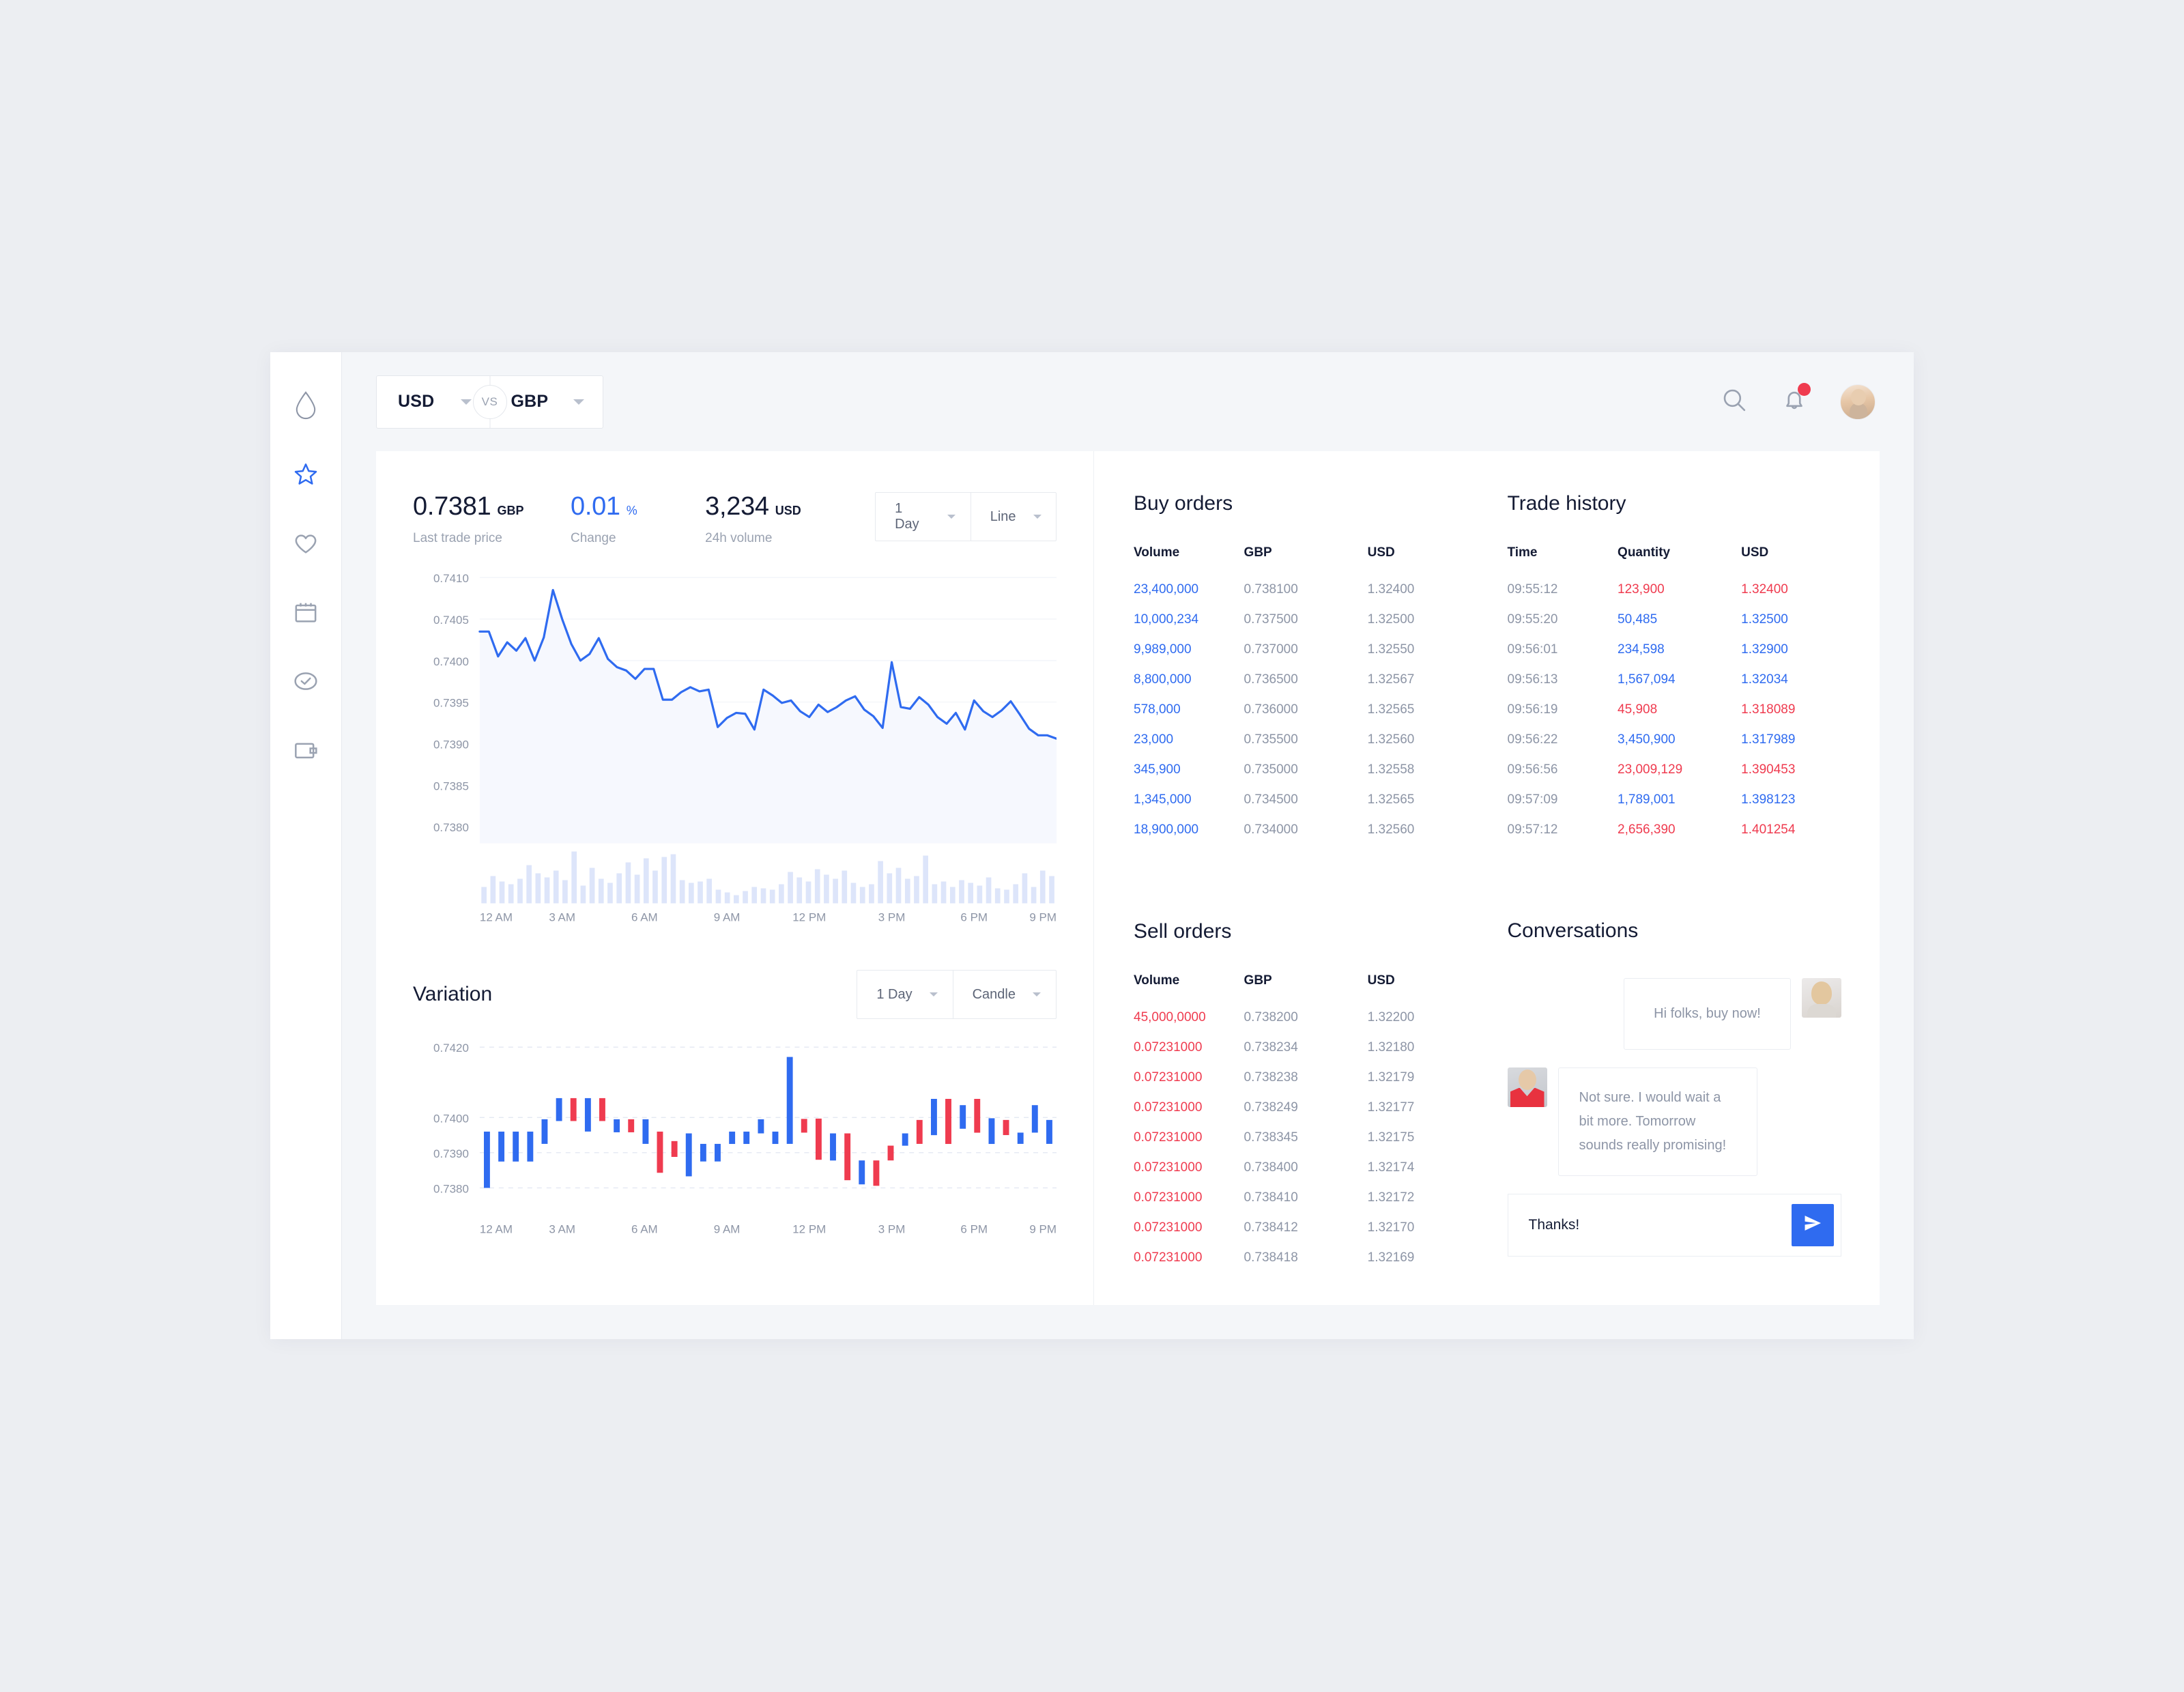 This screenshot has height=1692, width=2184. I want to click on table-row: 0.07231000 0.738249 1.32177, so click(1301, 1115).